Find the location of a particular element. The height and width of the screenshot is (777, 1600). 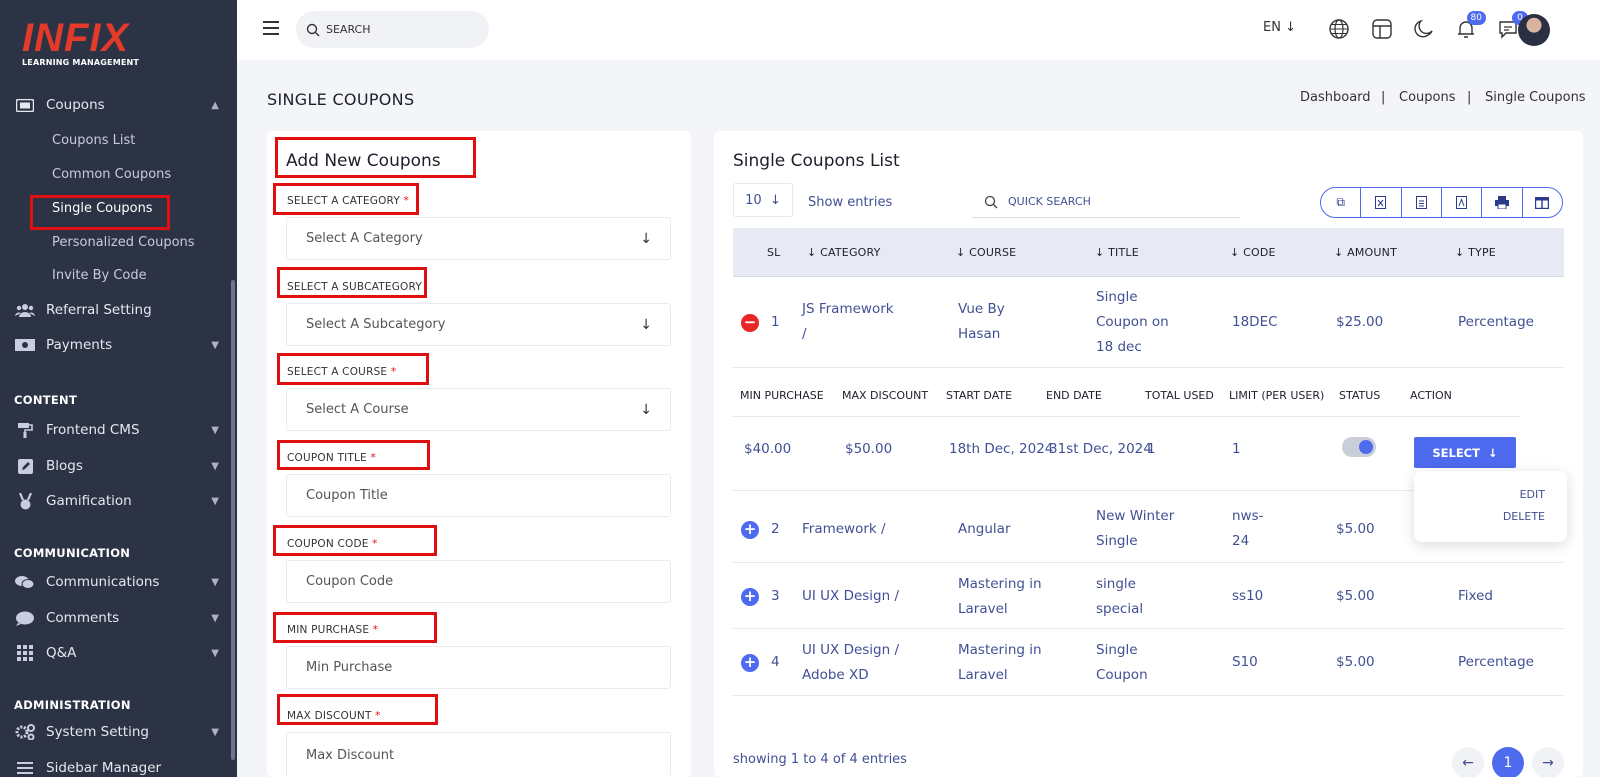

subcolumn-start-date: START DATE is located at coordinates (979, 395).